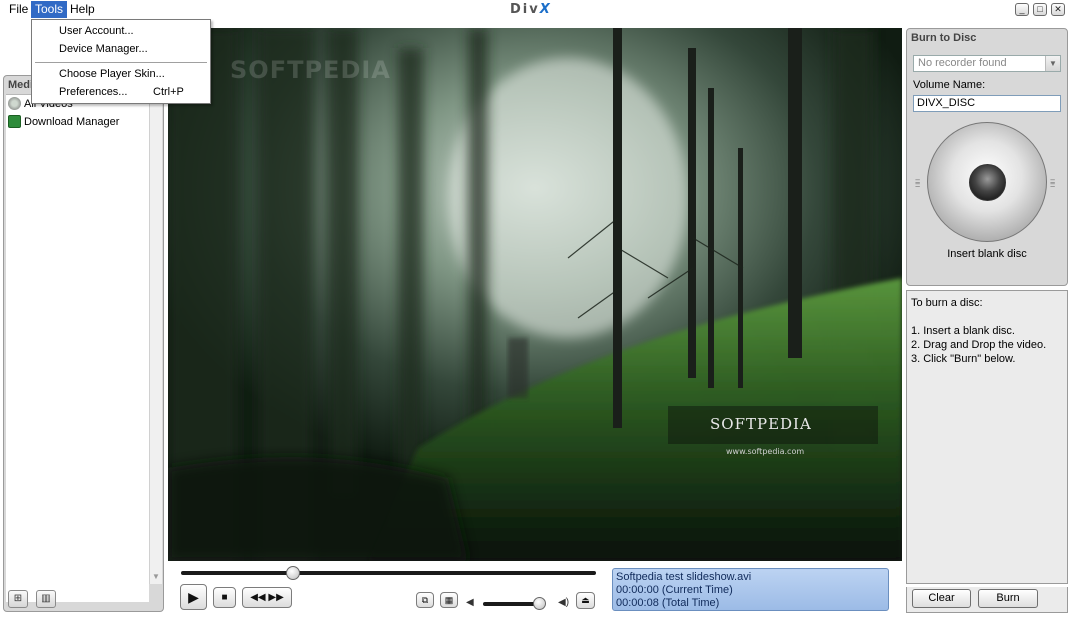 The height and width of the screenshot is (617, 1071). Describe the element at coordinates (82, 599) in the screenshot. I see `media-panel-footer: ⊞ ▥` at that location.